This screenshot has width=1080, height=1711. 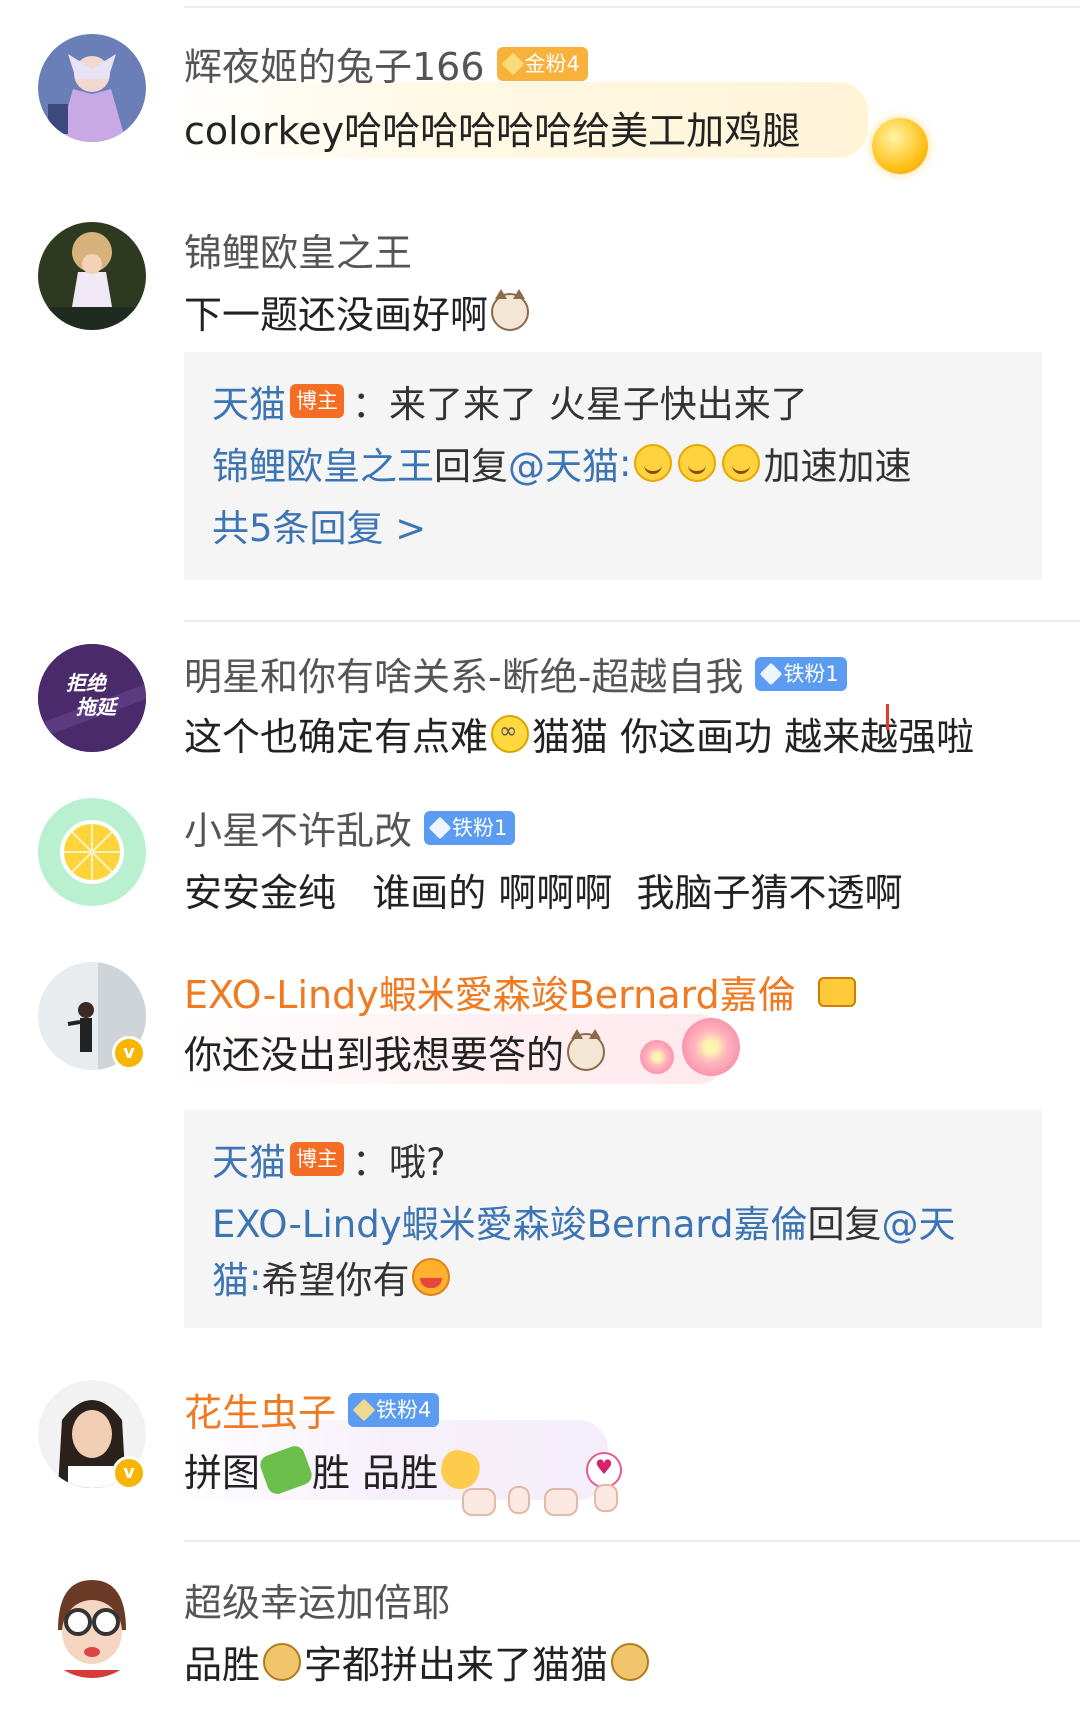 I want to click on reply-mention-continued: 猫, so click(x=230, y=1277).